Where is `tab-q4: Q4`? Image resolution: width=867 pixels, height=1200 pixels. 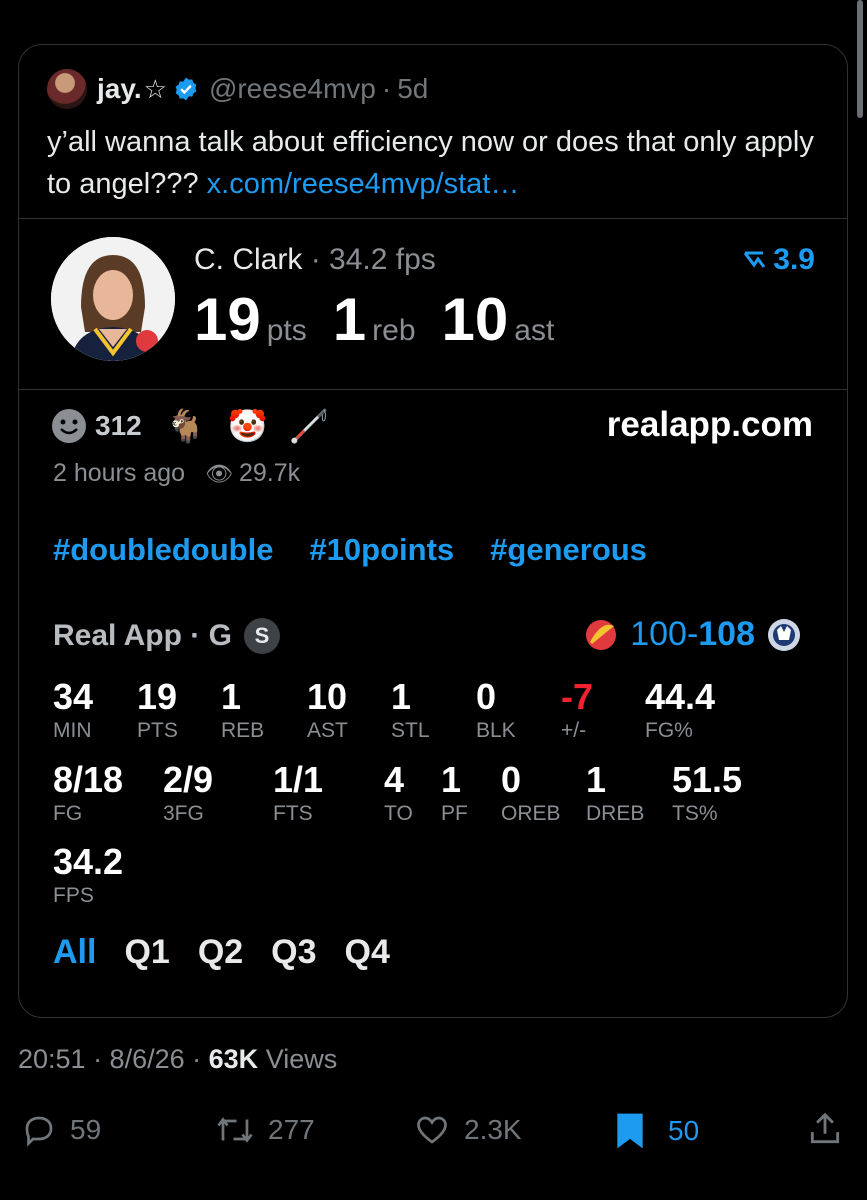
tab-q4: Q4 is located at coordinates (367, 952).